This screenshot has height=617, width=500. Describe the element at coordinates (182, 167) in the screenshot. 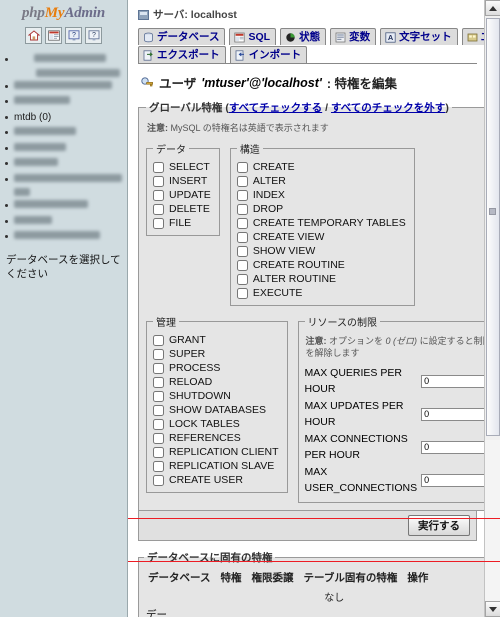

I see `privilege-row: SELECT` at that location.